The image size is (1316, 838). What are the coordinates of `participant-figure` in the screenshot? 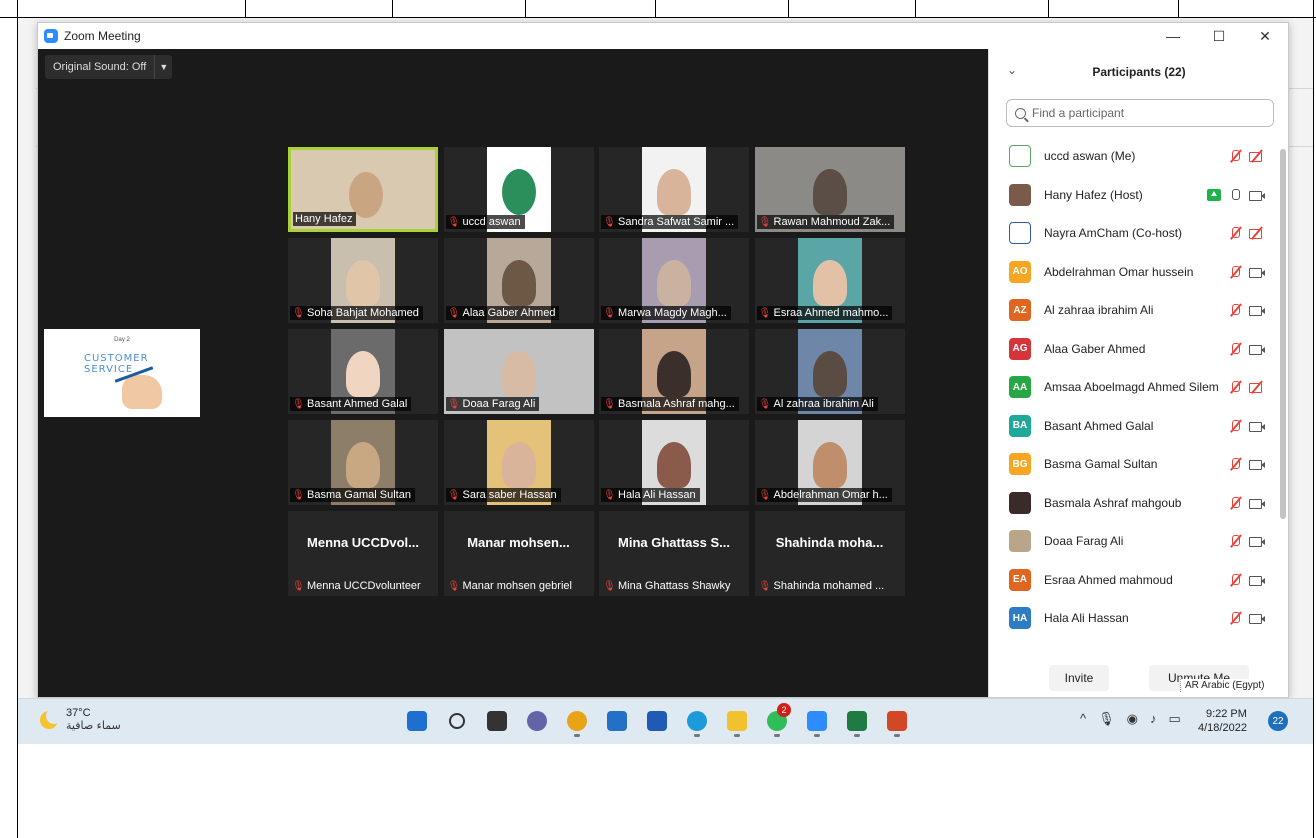 It's located at (518, 374).